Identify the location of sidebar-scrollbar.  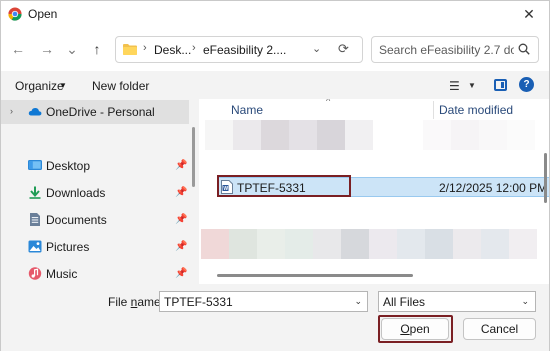
(193, 157).